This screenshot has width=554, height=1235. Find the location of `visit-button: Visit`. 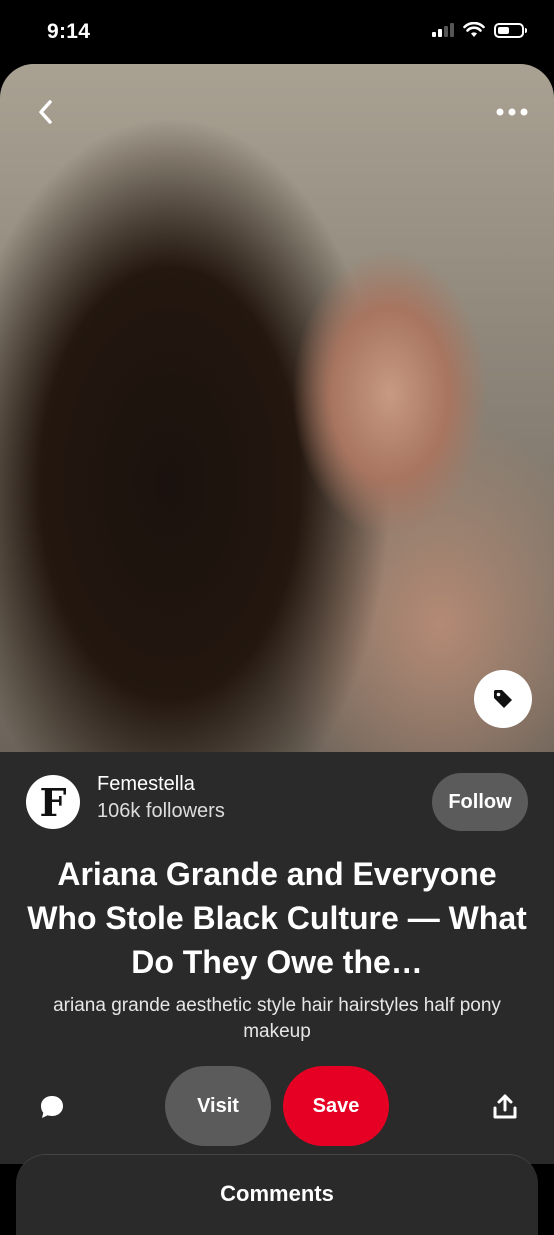

visit-button: Visit is located at coordinates (218, 1106).